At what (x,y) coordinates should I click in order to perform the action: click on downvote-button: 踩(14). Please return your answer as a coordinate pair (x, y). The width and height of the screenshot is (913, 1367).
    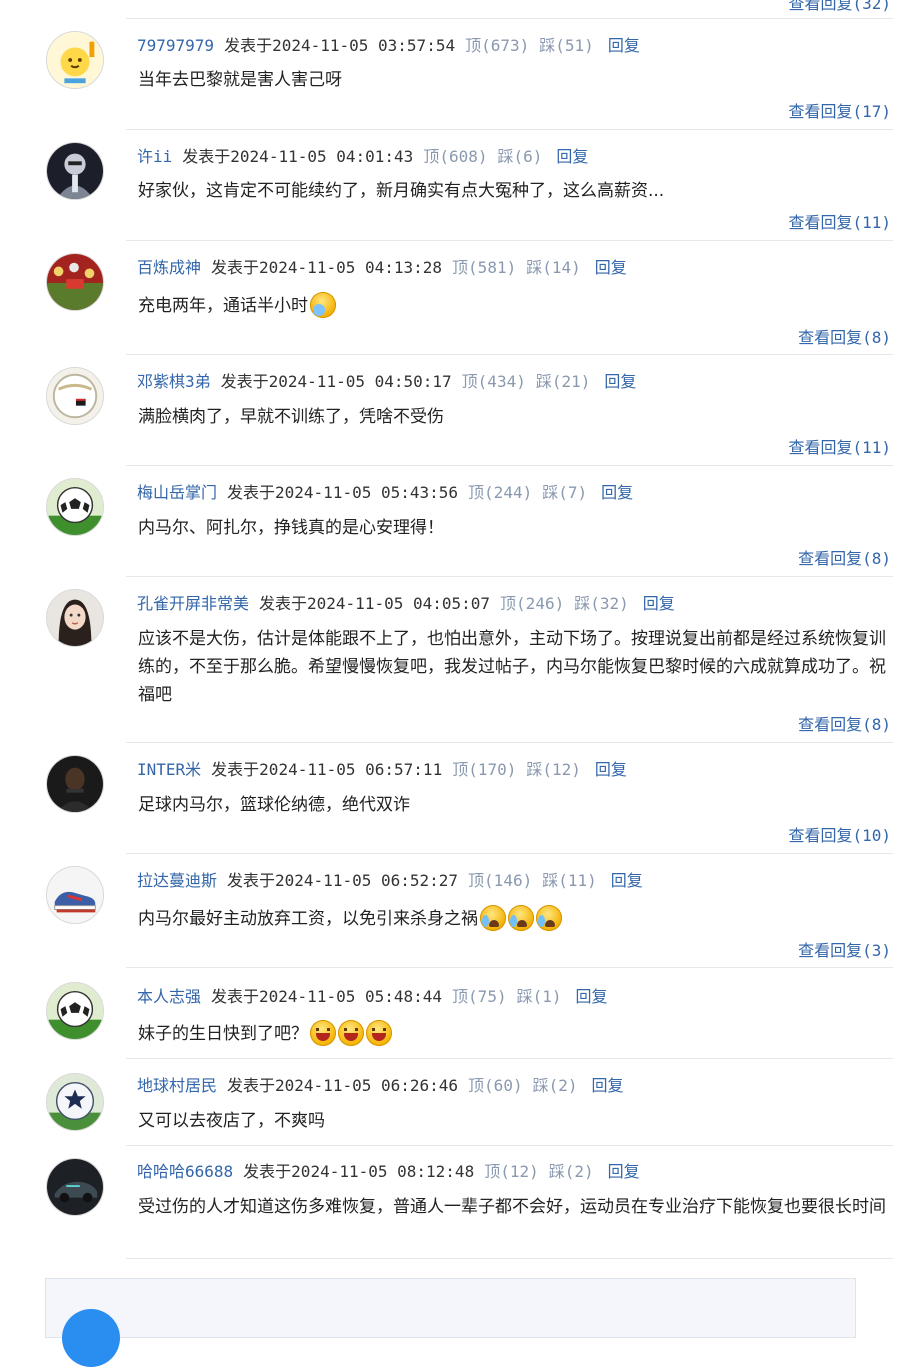
    Looking at the image, I should click on (553, 267).